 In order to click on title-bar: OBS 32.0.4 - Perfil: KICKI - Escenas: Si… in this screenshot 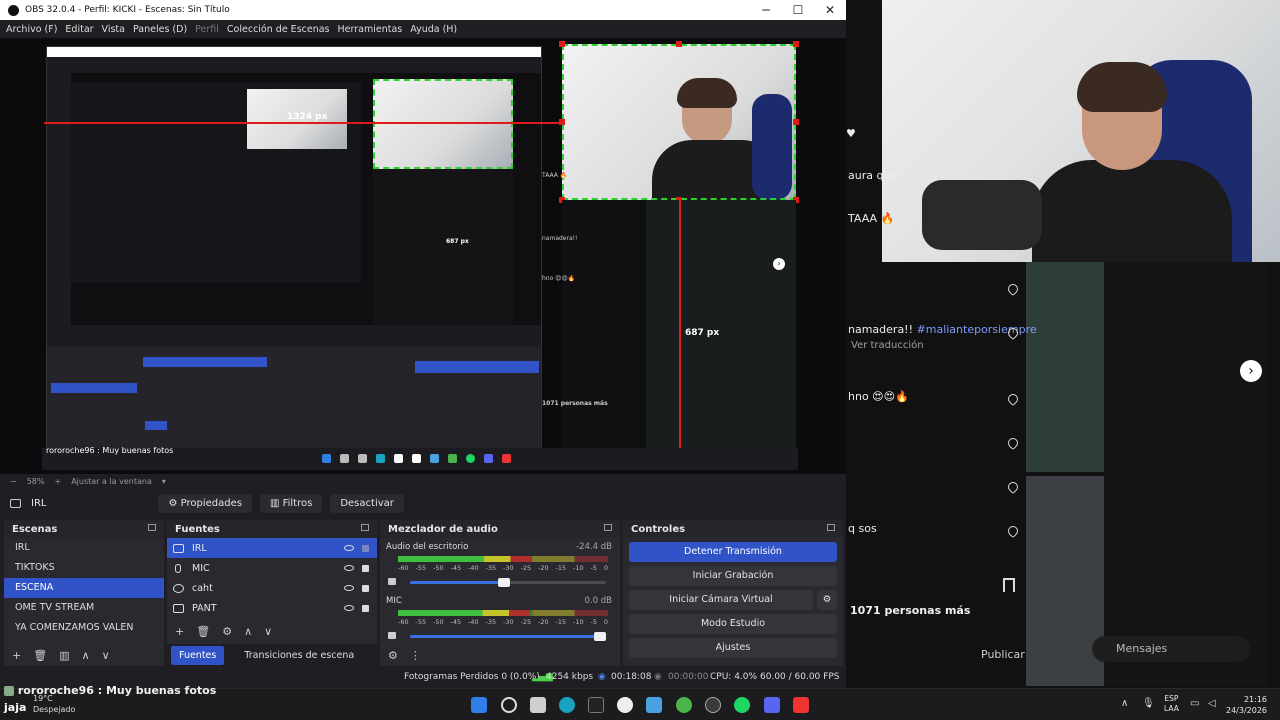, I will do `click(423, 10)`.